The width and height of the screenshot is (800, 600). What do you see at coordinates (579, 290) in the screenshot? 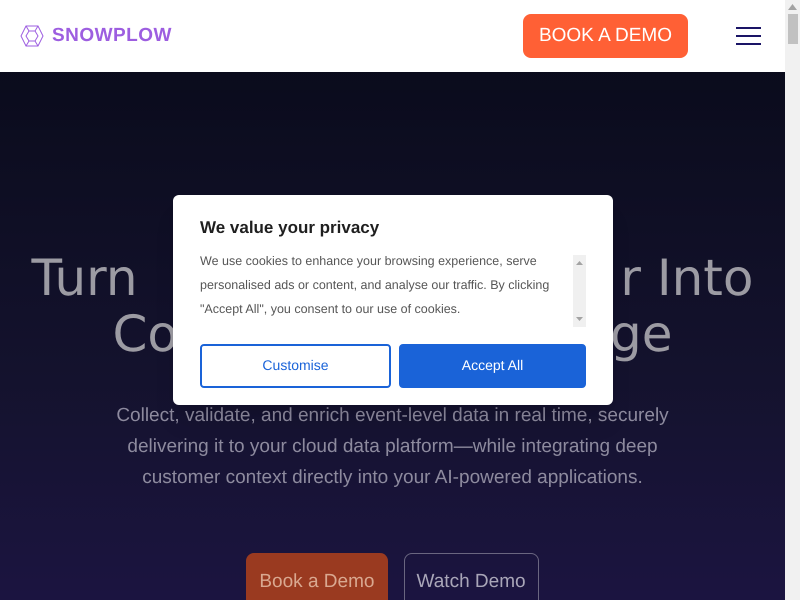
I see `text-scrollbar` at bounding box center [579, 290].